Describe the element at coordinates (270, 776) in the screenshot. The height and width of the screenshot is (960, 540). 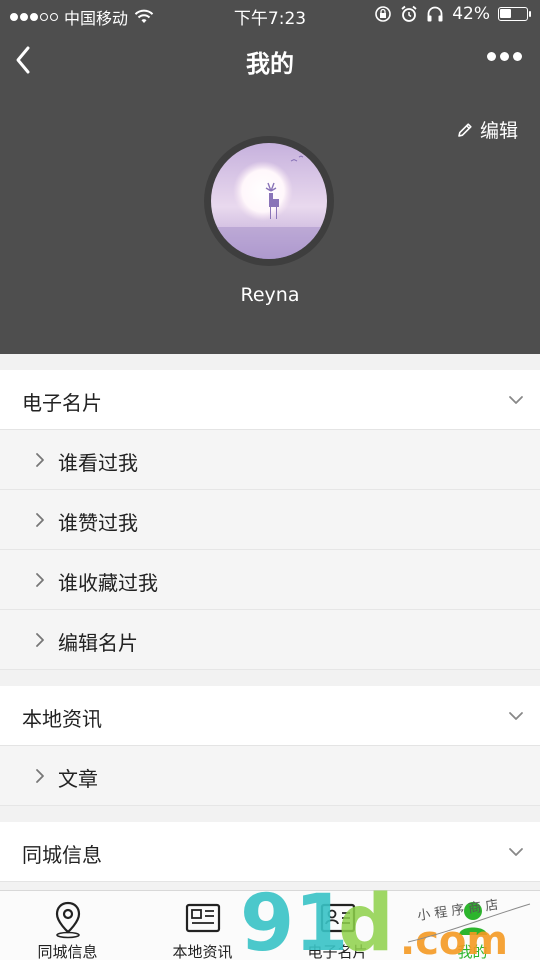
I see `list-item-articles: 文章` at that location.